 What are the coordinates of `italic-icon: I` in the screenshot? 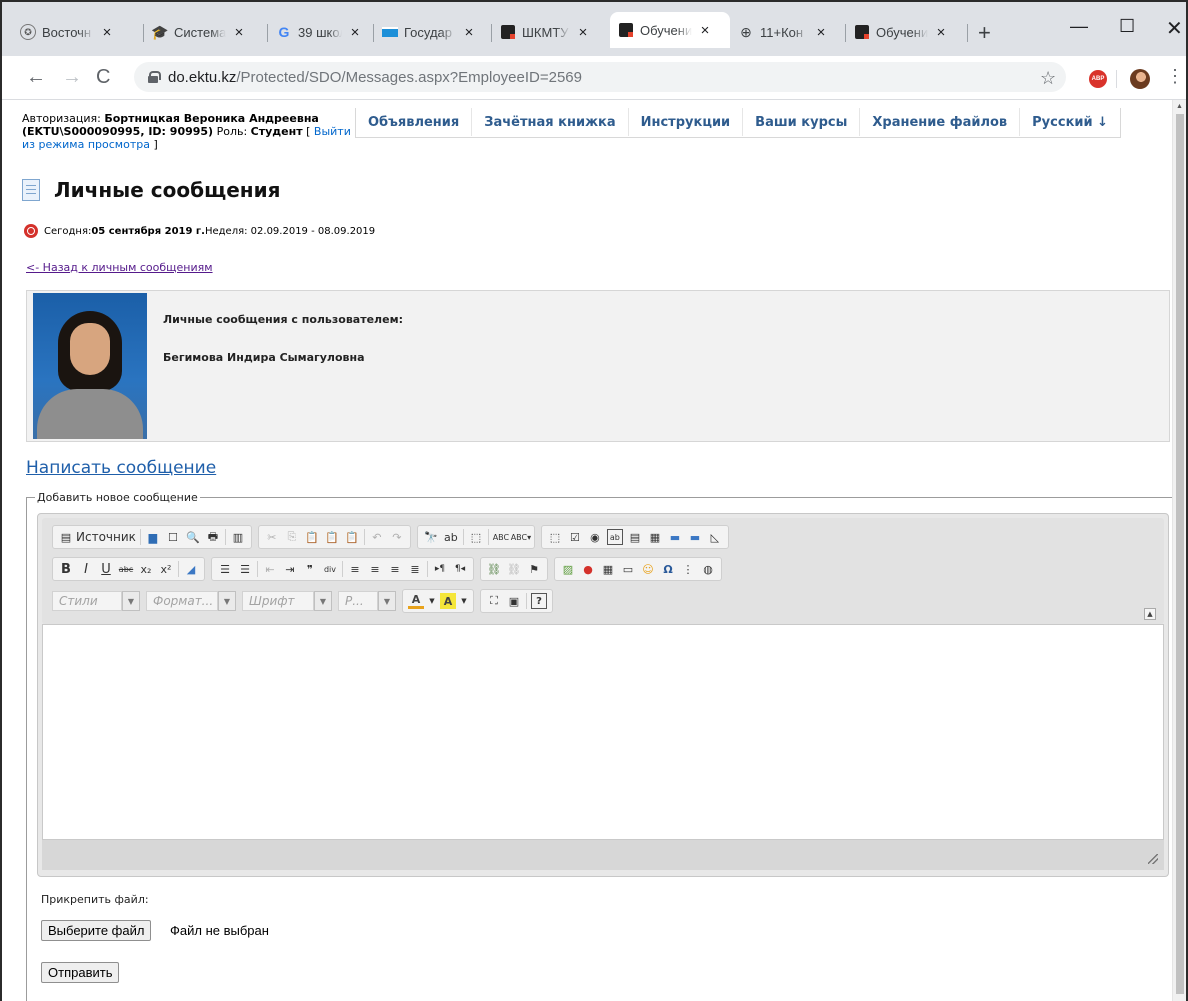 It's located at (86, 569).